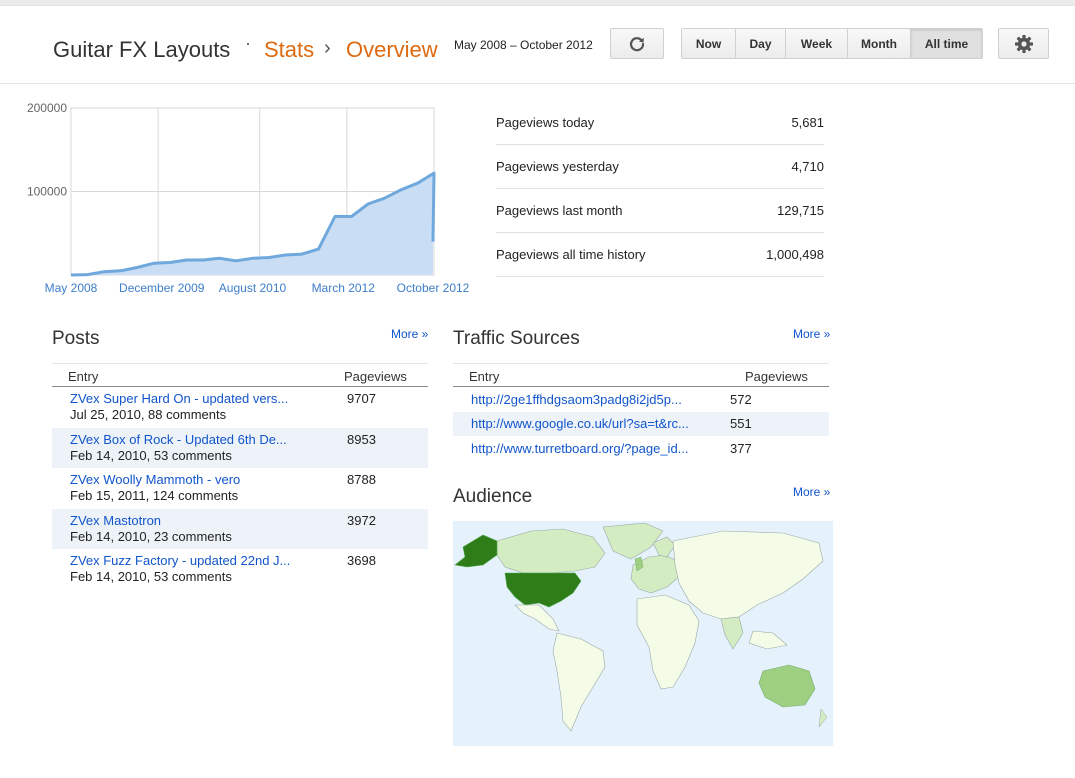  I want to click on stat-row-all-time: Pageviews all time history 1,000,498, so click(660, 255).